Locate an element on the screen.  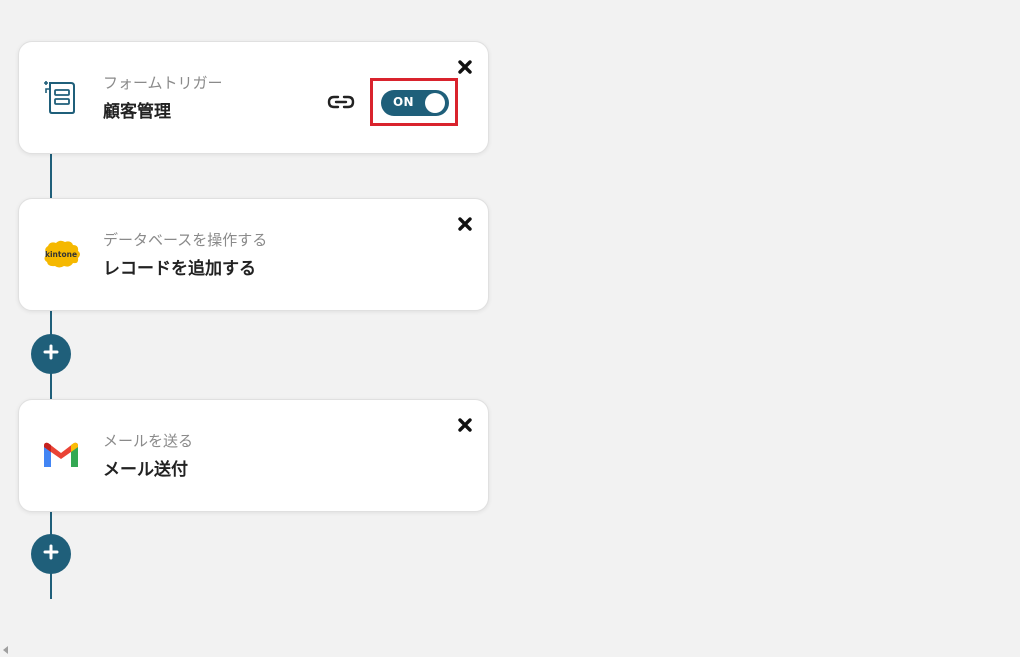
gmail-icon is located at coordinates (61, 455).